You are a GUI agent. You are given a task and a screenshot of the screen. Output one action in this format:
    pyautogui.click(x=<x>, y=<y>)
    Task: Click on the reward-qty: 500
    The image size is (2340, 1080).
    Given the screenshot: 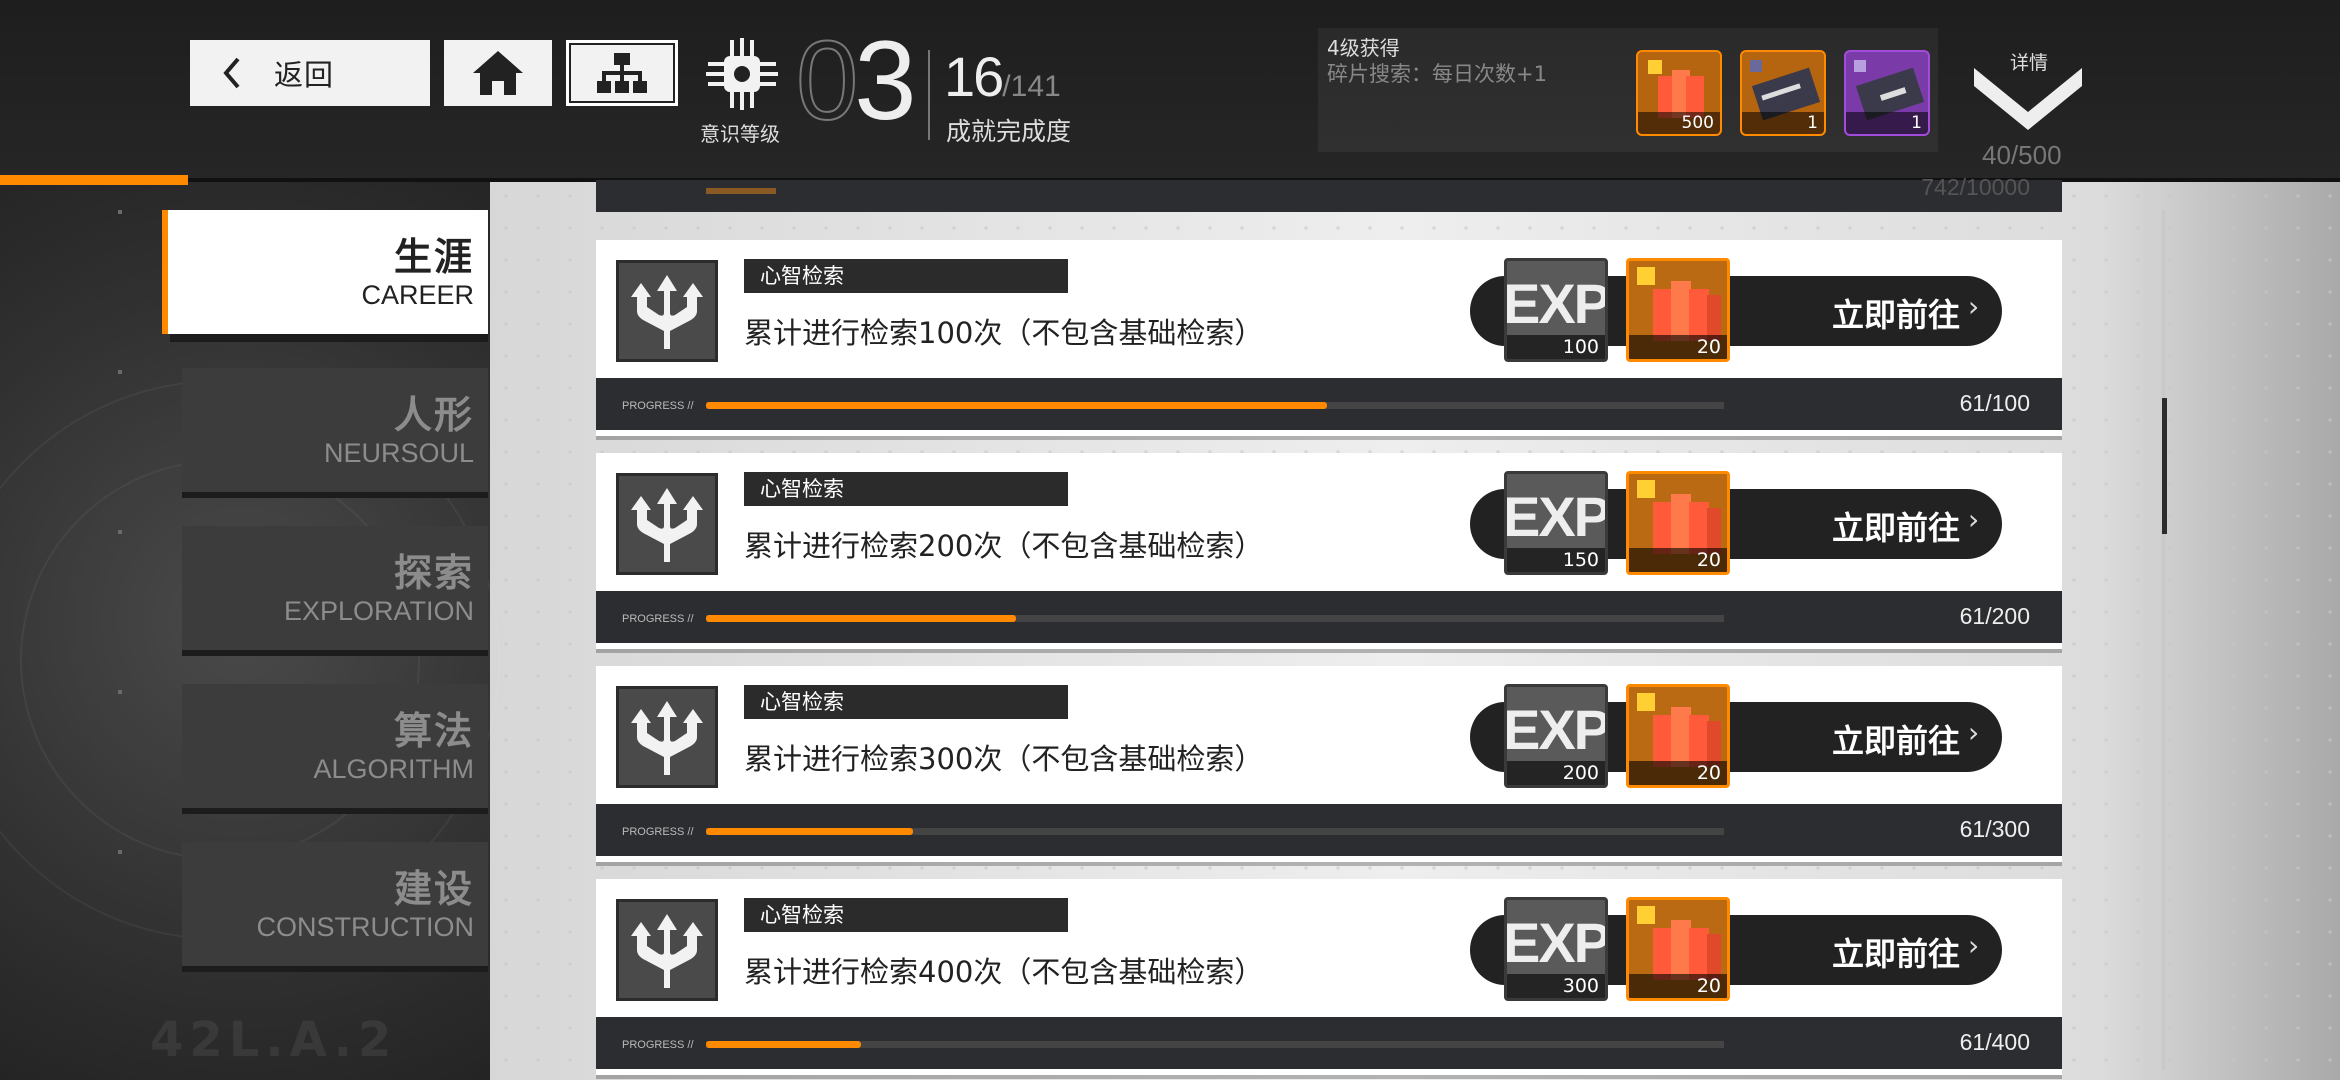 What is the action you would take?
    pyautogui.click(x=1679, y=123)
    